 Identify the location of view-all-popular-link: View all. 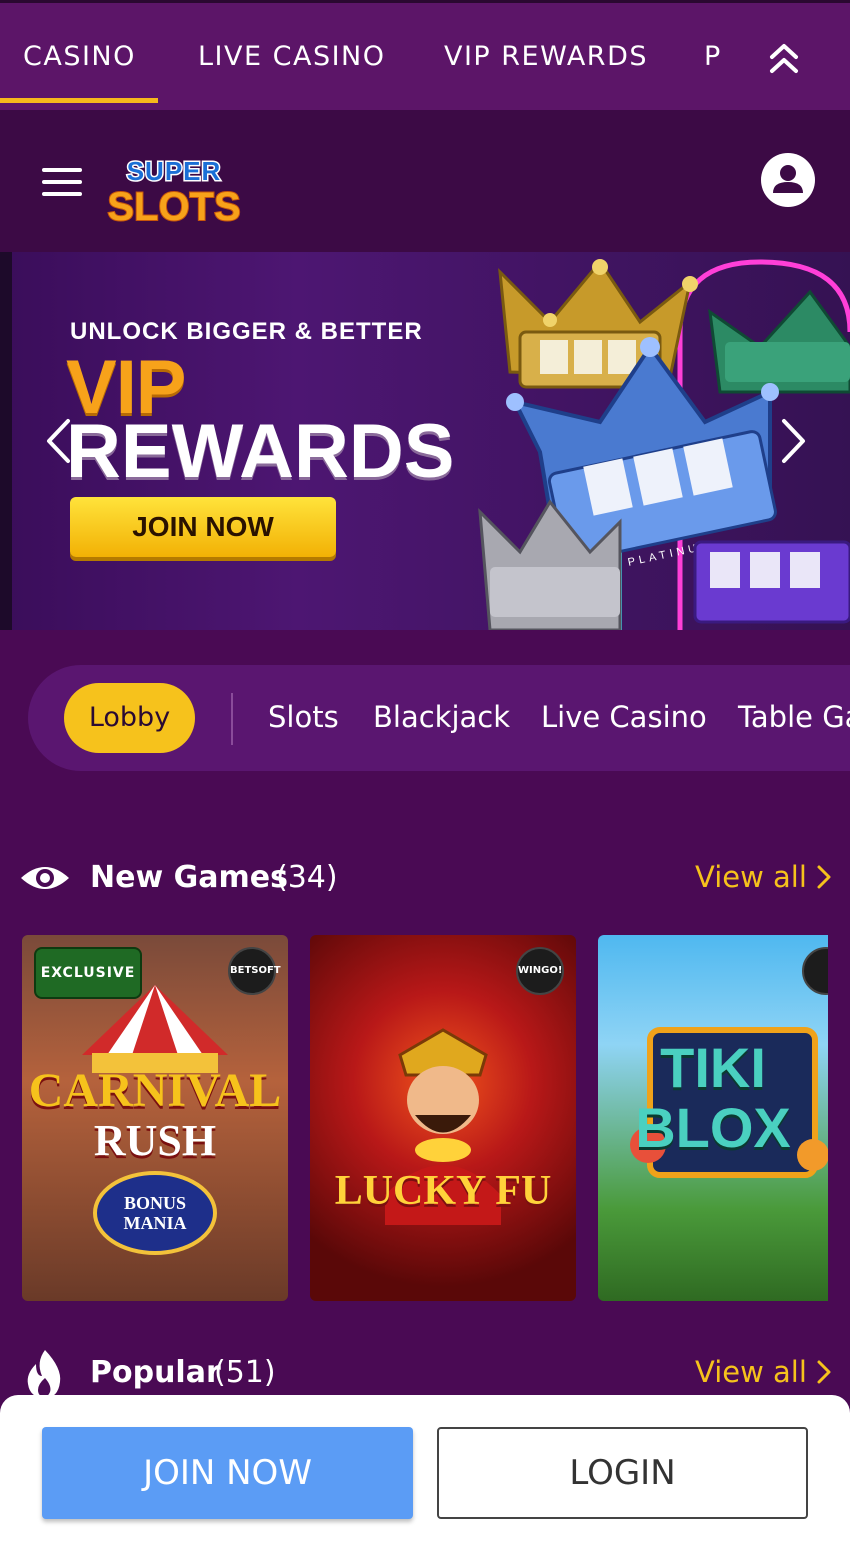
(763, 1372).